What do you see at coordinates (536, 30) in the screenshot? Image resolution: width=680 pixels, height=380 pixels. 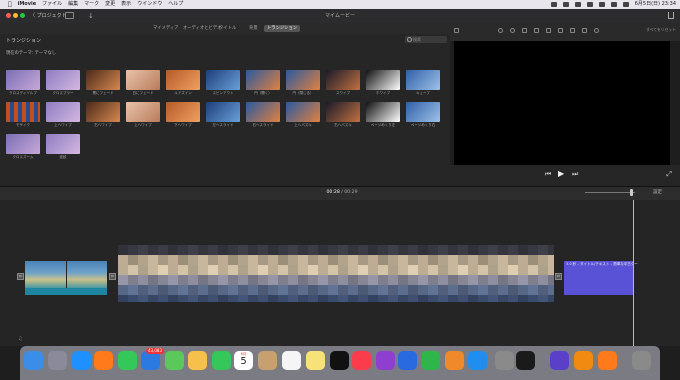 I see `stabilization-icon` at bounding box center [536, 30].